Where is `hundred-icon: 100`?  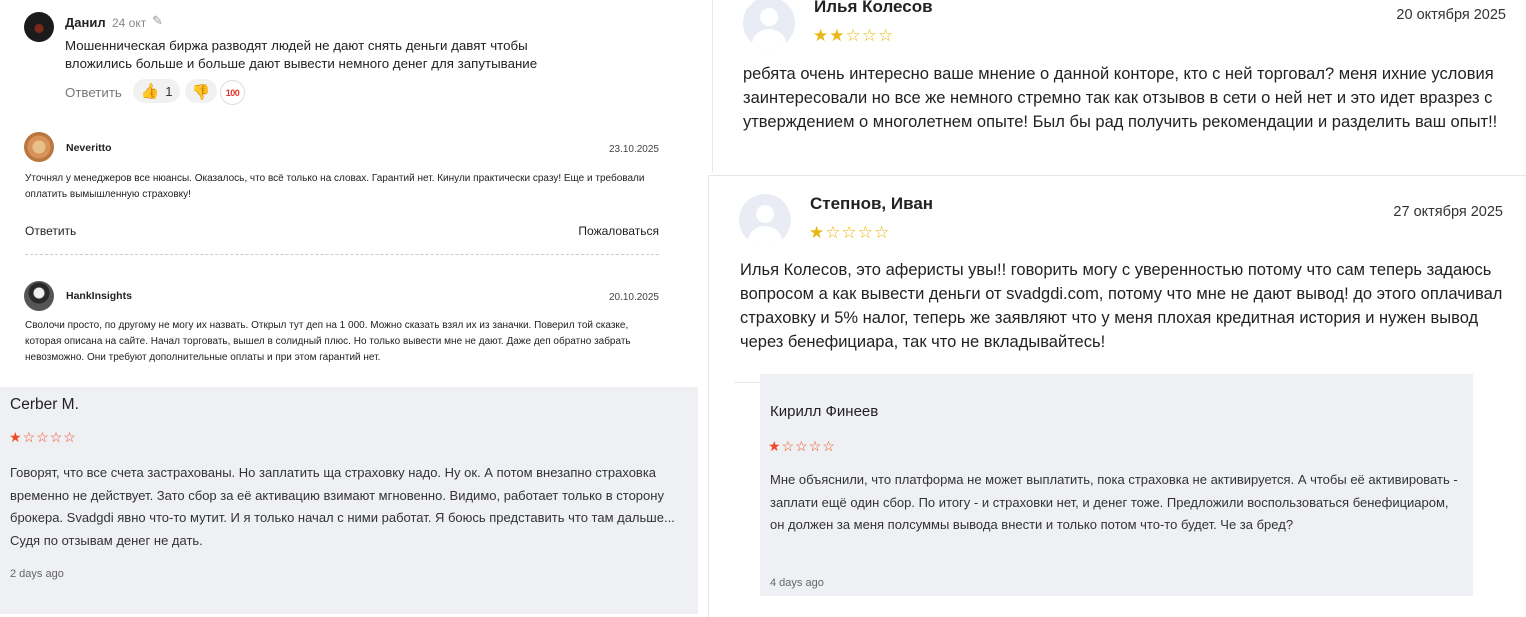 hundred-icon: 100 is located at coordinates (232, 92).